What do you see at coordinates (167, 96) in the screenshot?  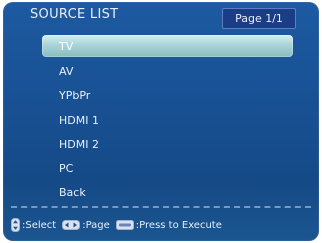 I see `source-item-ypbpr: YPbPr` at bounding box center [167, 96].